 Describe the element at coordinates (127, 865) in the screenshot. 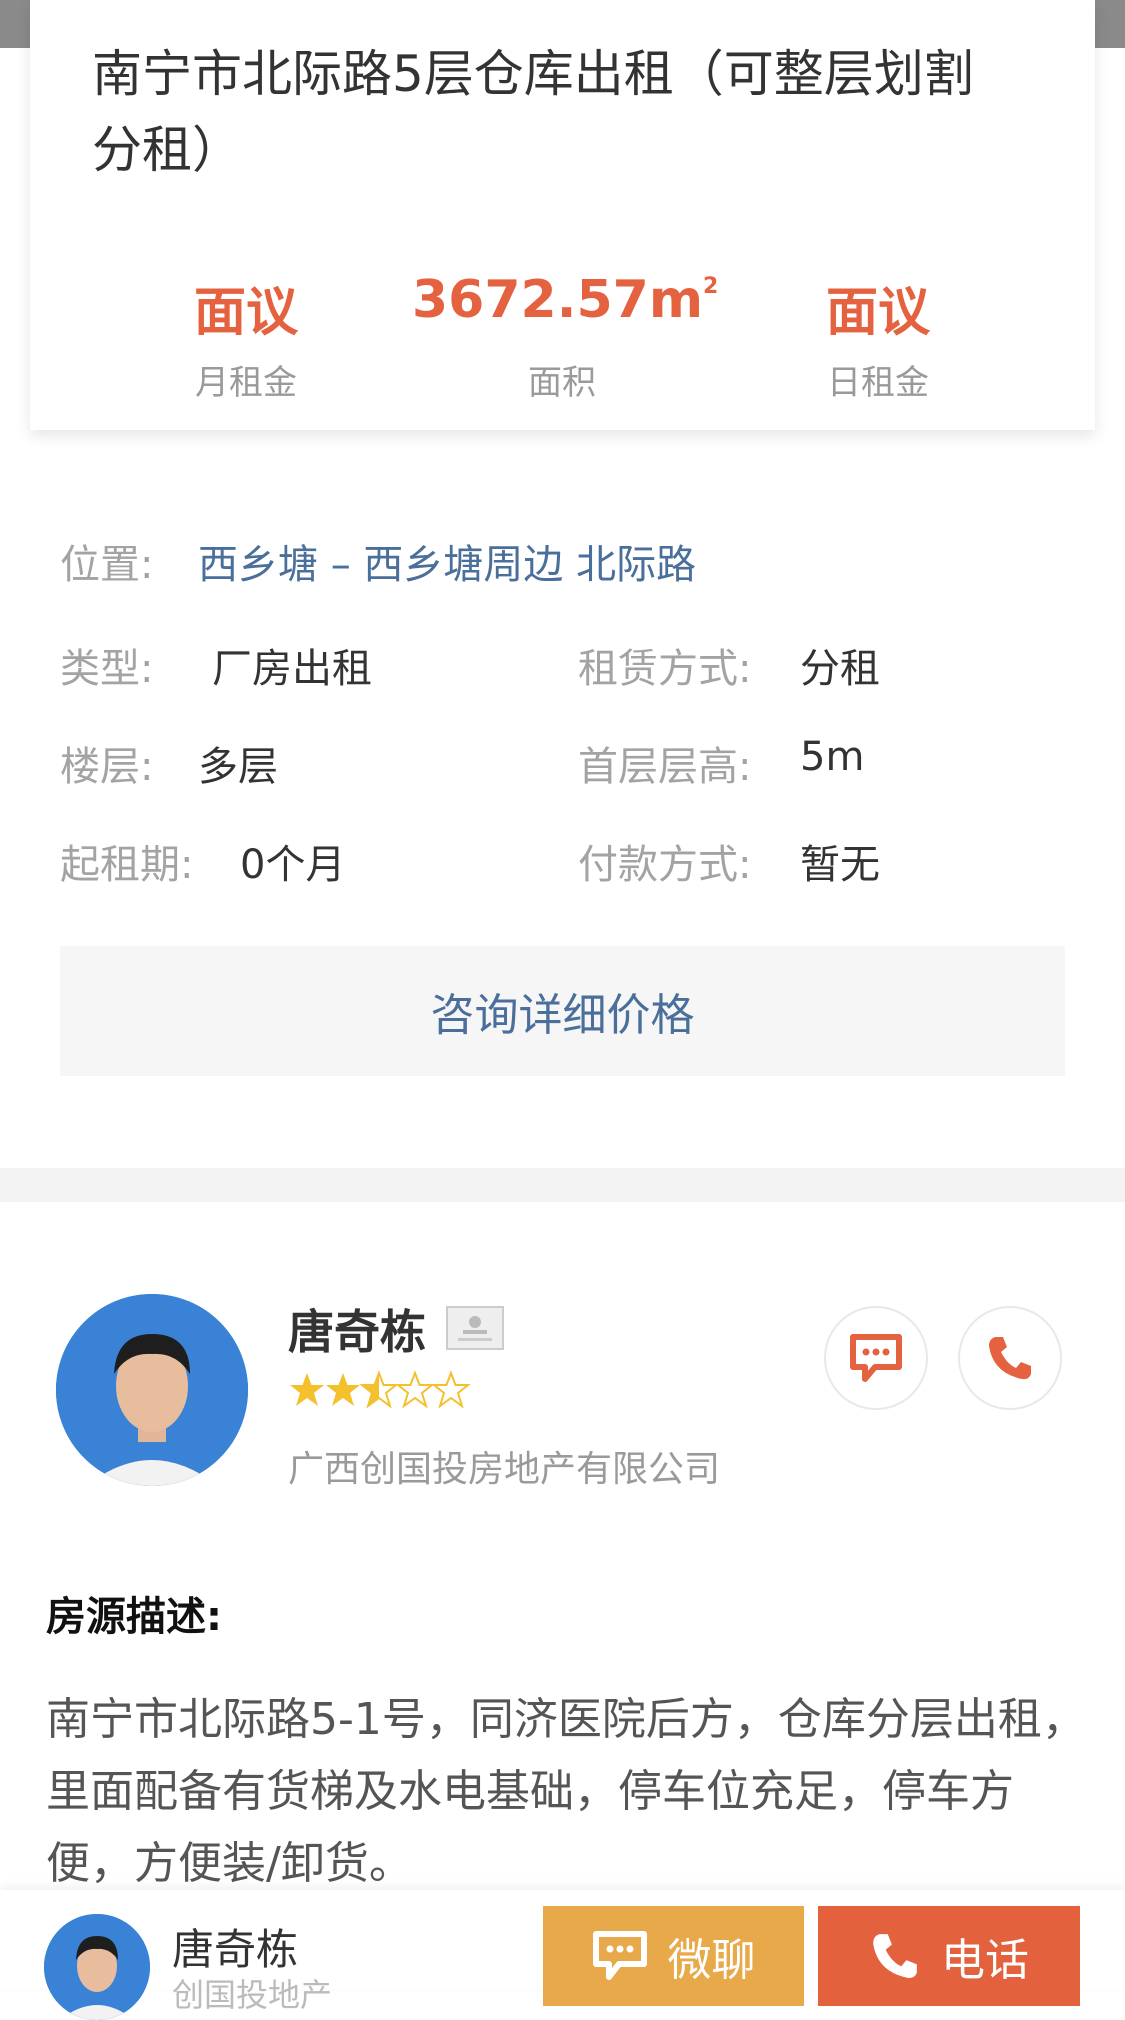

I see `start-period-label: 起租期:` at that location.